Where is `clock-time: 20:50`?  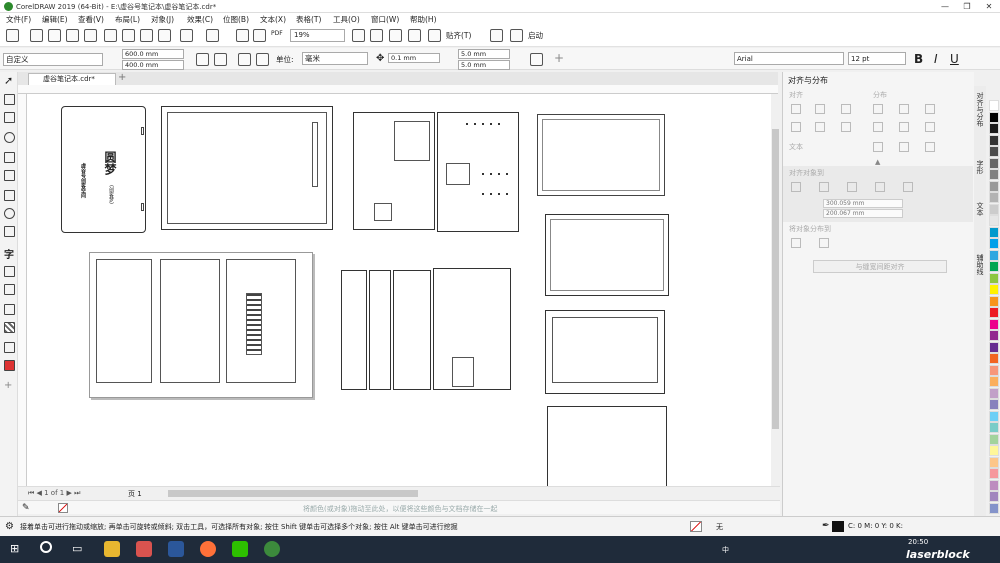
clock-time: 20:50 is located at coordinates (918, 542).